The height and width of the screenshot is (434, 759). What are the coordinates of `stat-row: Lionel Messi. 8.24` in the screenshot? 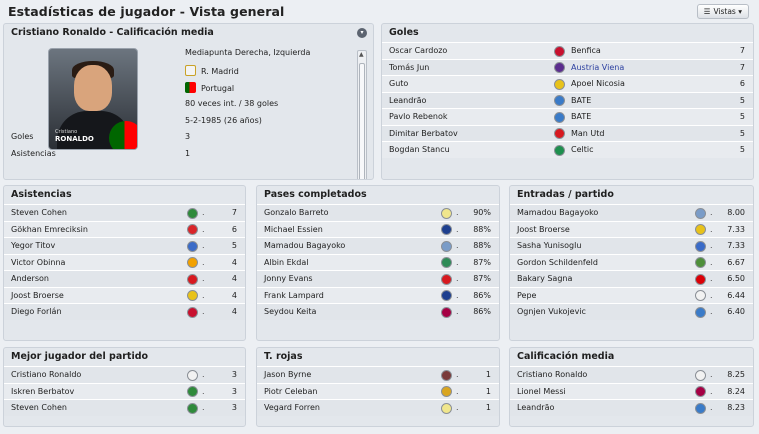 It's located at (631, 391).